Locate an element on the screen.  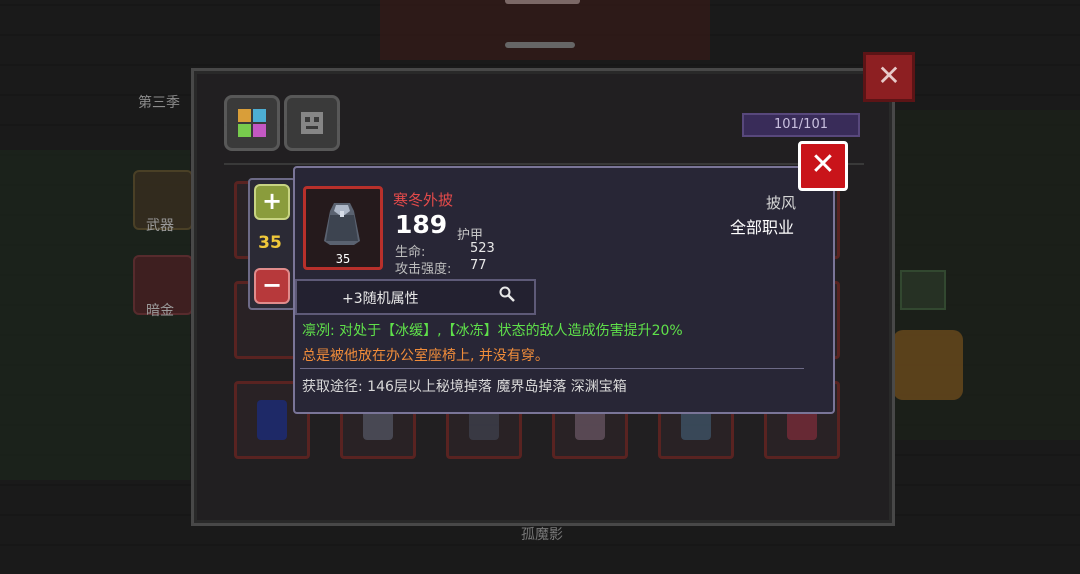
tooltip-close-button: ✕ is located at coordinates (823, 166).